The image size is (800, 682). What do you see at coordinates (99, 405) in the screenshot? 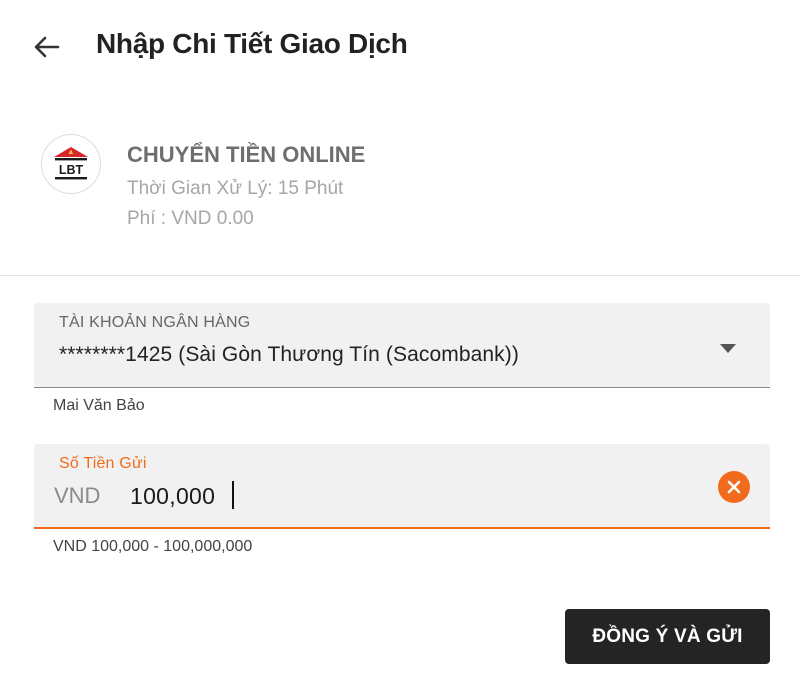
I see `account-holder-name: Mai Văn Bảo` at bounding box center [99, 405].